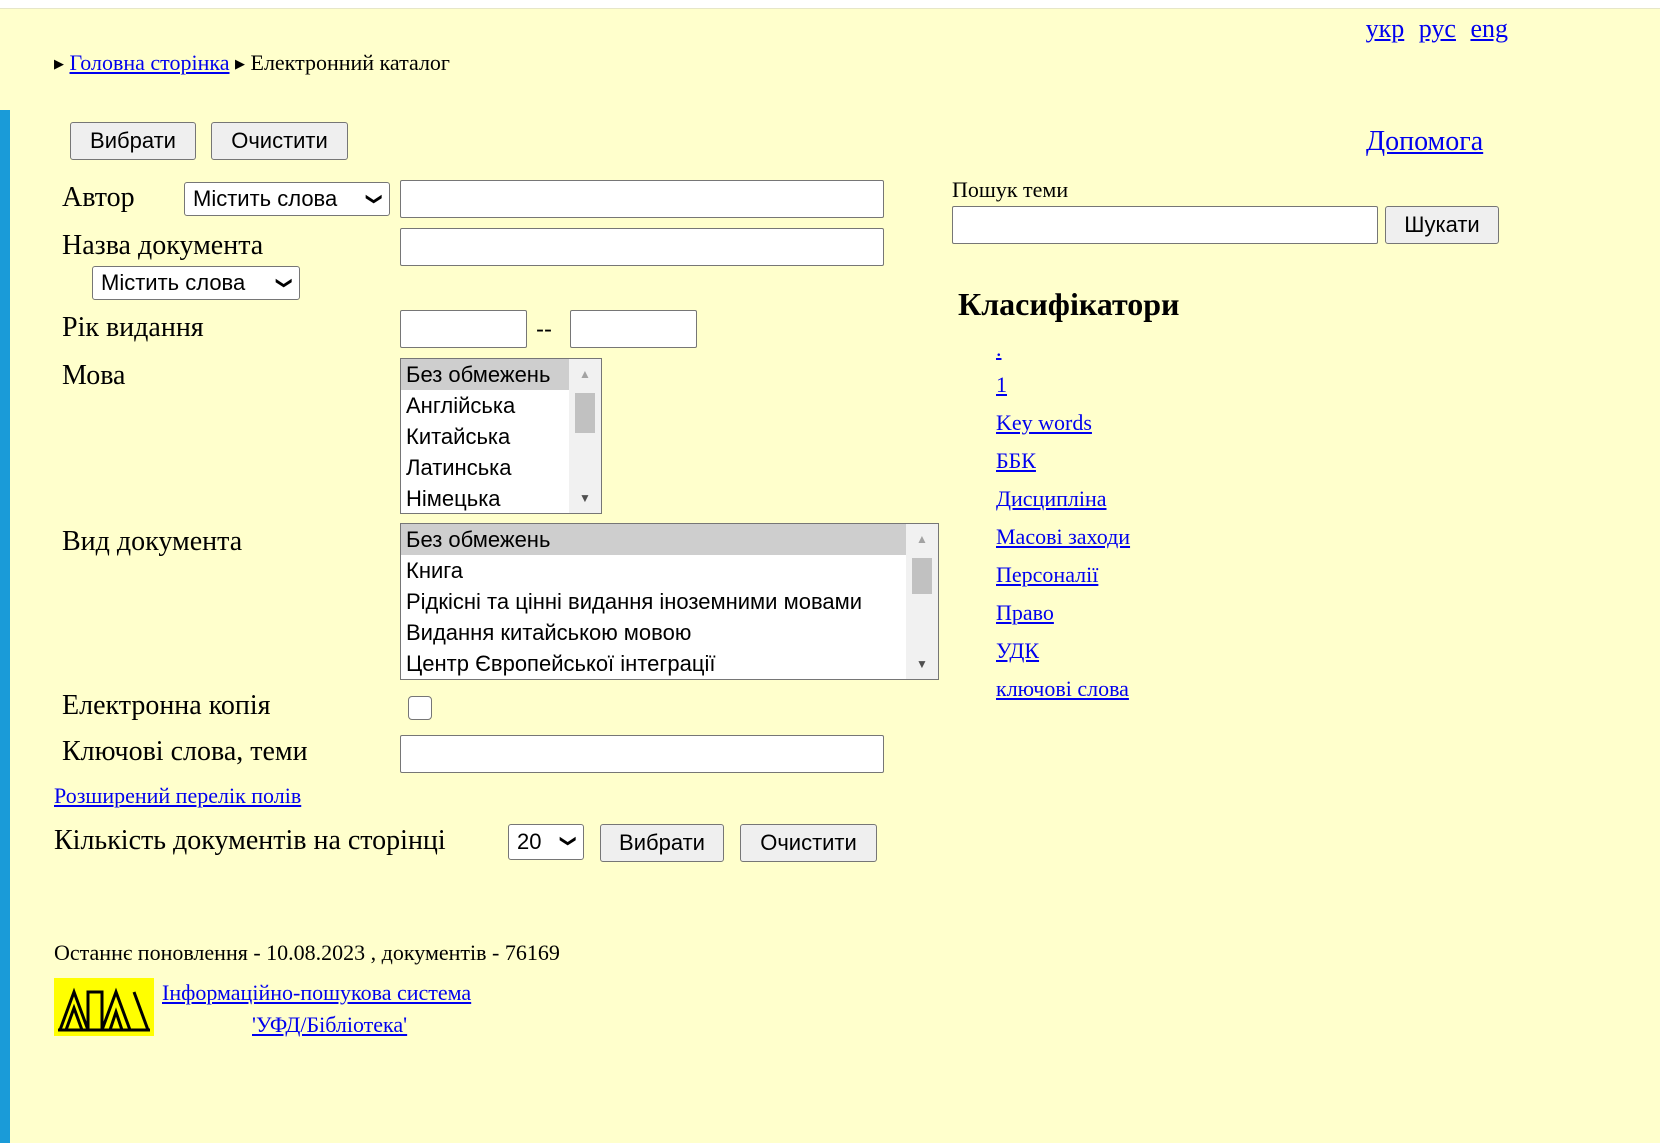 This screenshot has width=1660, height=1143. I want to click on doctype-scrollbar: ▲ ▼, so click(922, 601).